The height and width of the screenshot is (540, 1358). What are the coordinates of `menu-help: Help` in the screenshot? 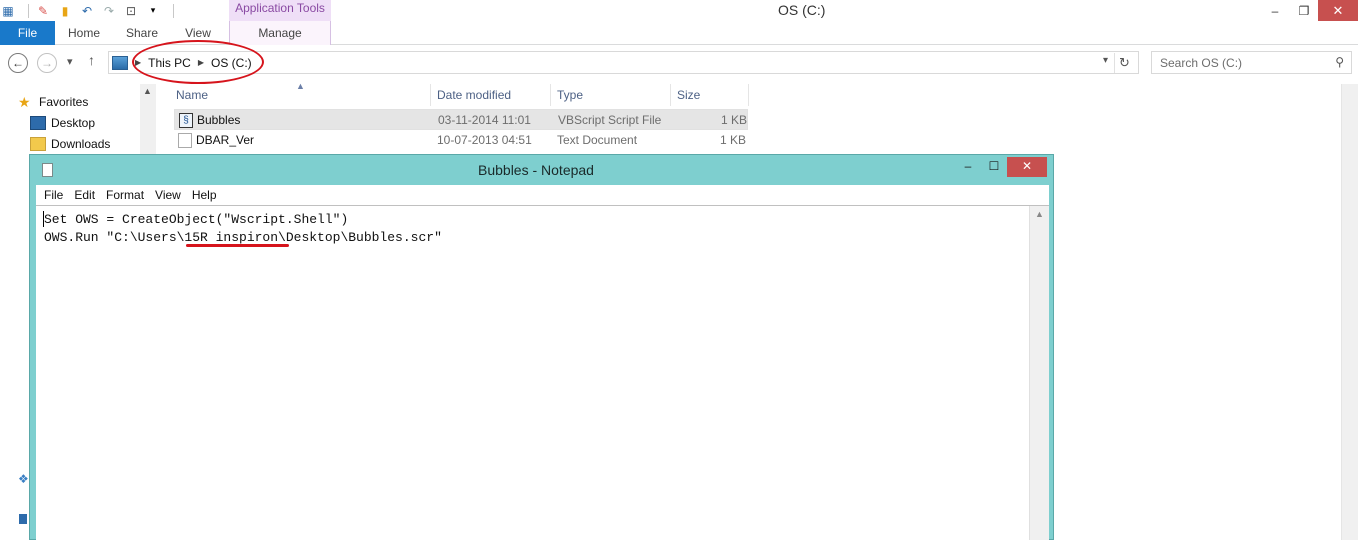 It's located at (204, 195).